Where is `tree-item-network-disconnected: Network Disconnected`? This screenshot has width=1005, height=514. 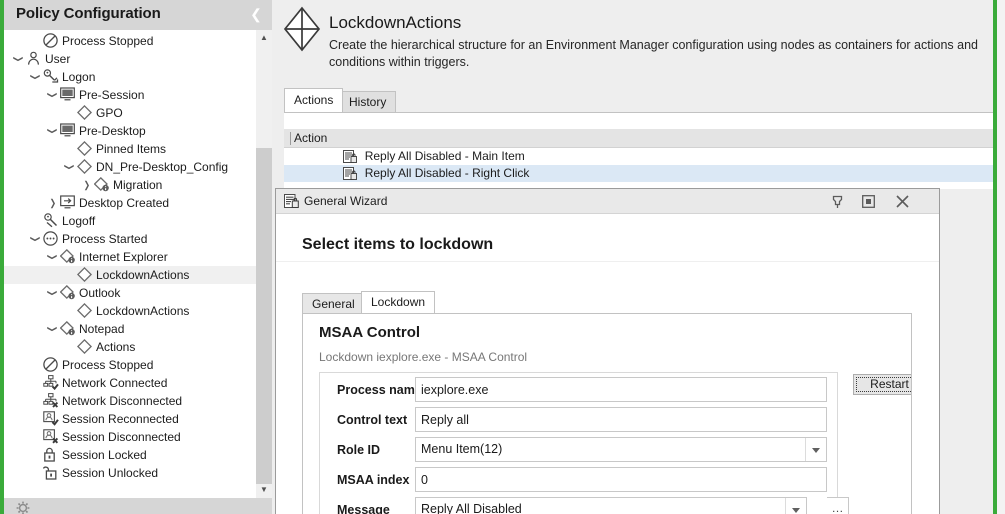 tree-item-network-disconnected: Network Disconnected is located at coordinates (130, 401).